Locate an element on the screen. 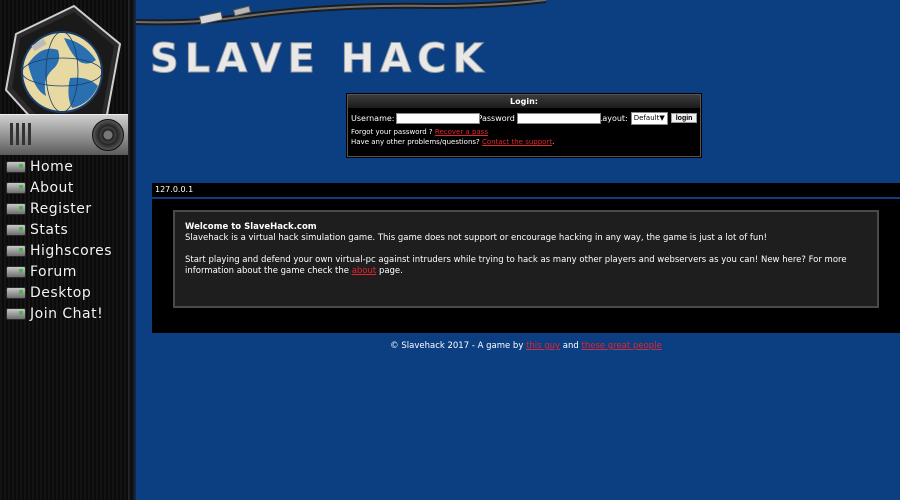  ip-address: 127.0.0.1 is located at coordinates (174, 189).